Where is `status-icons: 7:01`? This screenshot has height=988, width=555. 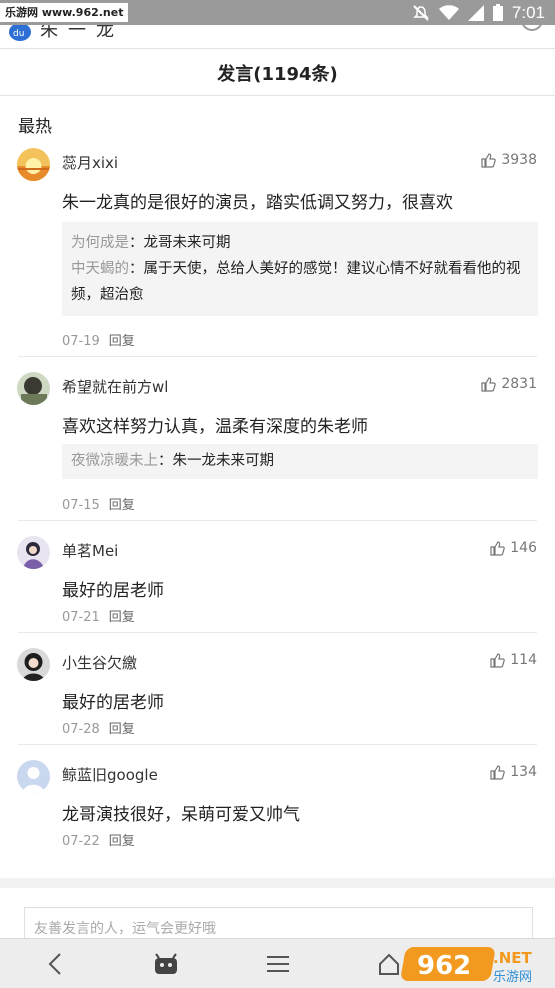 status-icons: 7:01 is located at coordinates (478, 12).